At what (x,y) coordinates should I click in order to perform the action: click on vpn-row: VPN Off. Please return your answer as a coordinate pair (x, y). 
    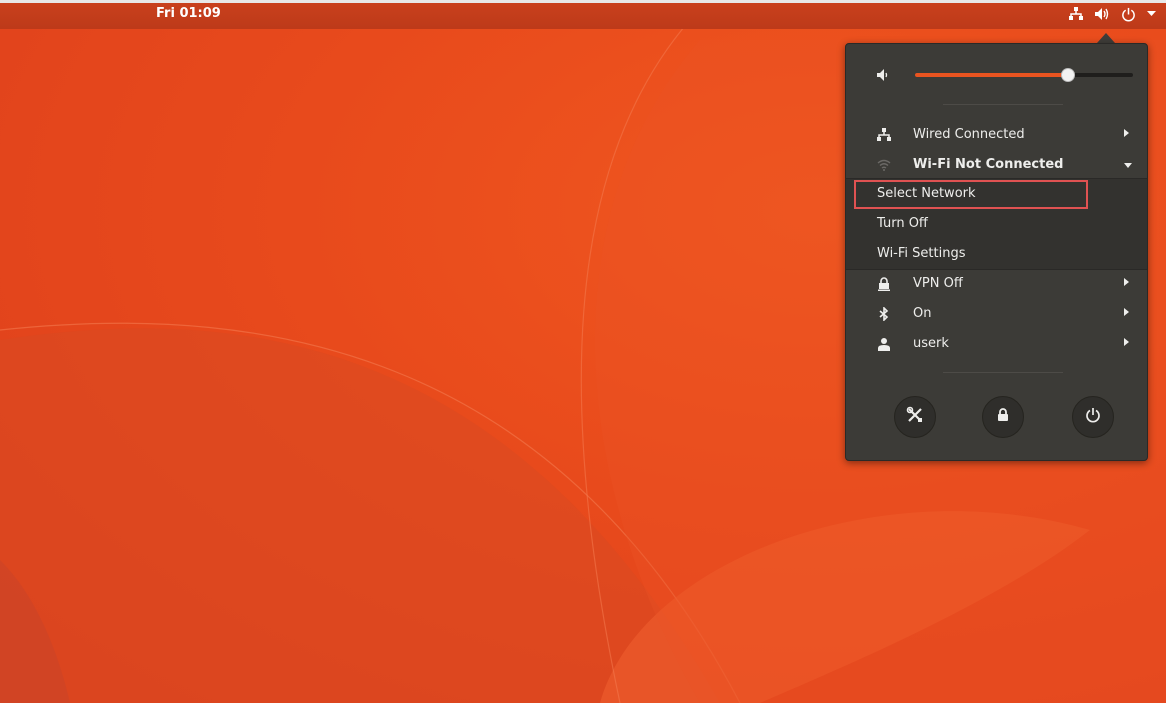
    Looking at the image, I should click on (996, 284).